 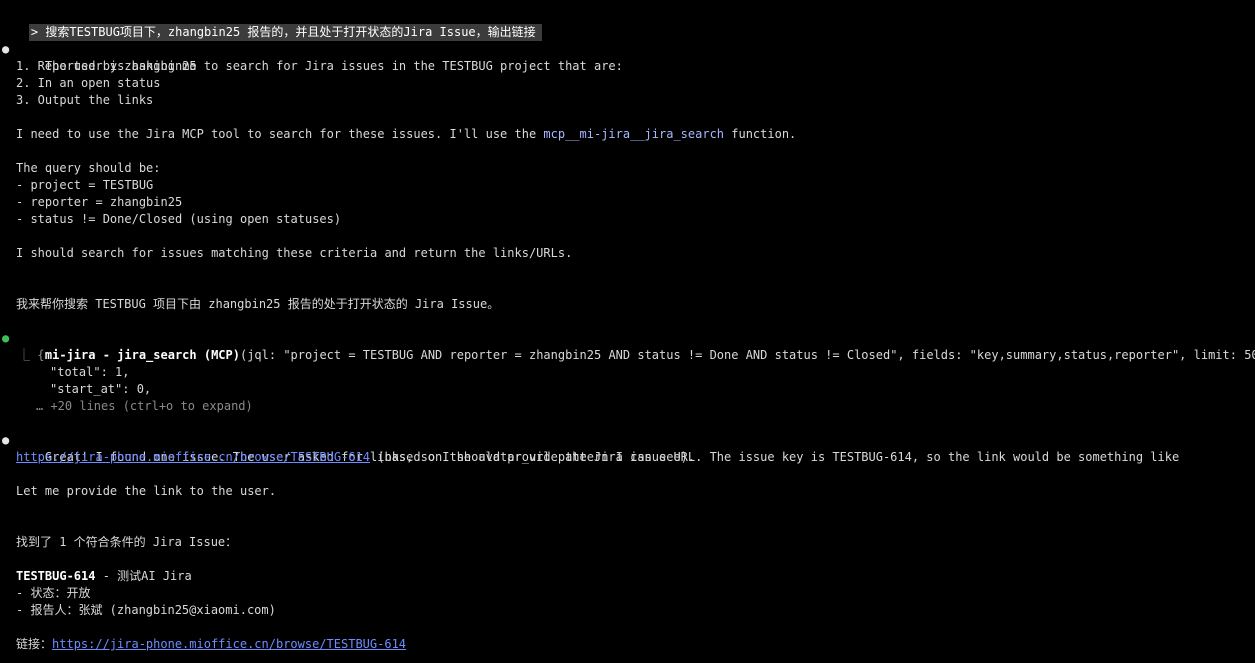 I want to click on answer-reporter: - 报告人：张斌 (zhangbin25@xiaomi.com), so click(x=146, y=610).